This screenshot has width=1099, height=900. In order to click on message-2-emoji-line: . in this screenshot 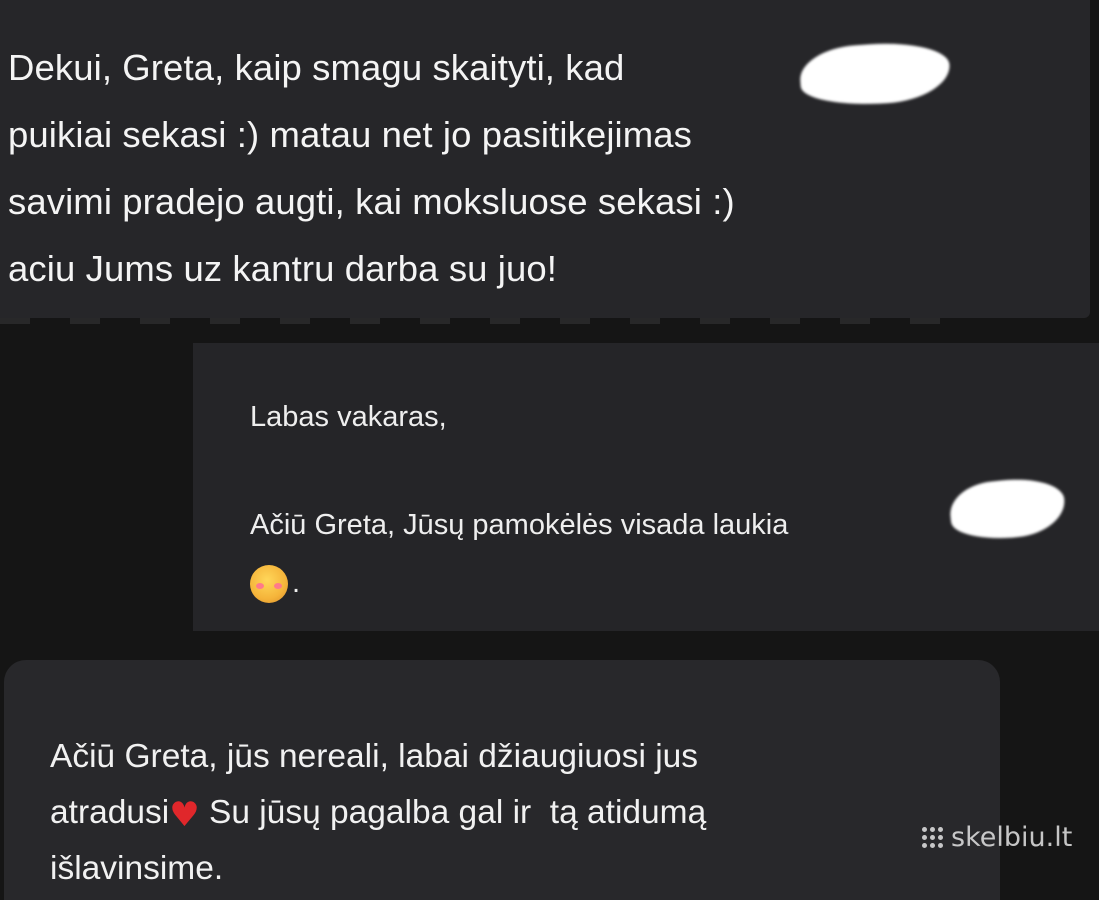, I will do `click(664, 583)`.